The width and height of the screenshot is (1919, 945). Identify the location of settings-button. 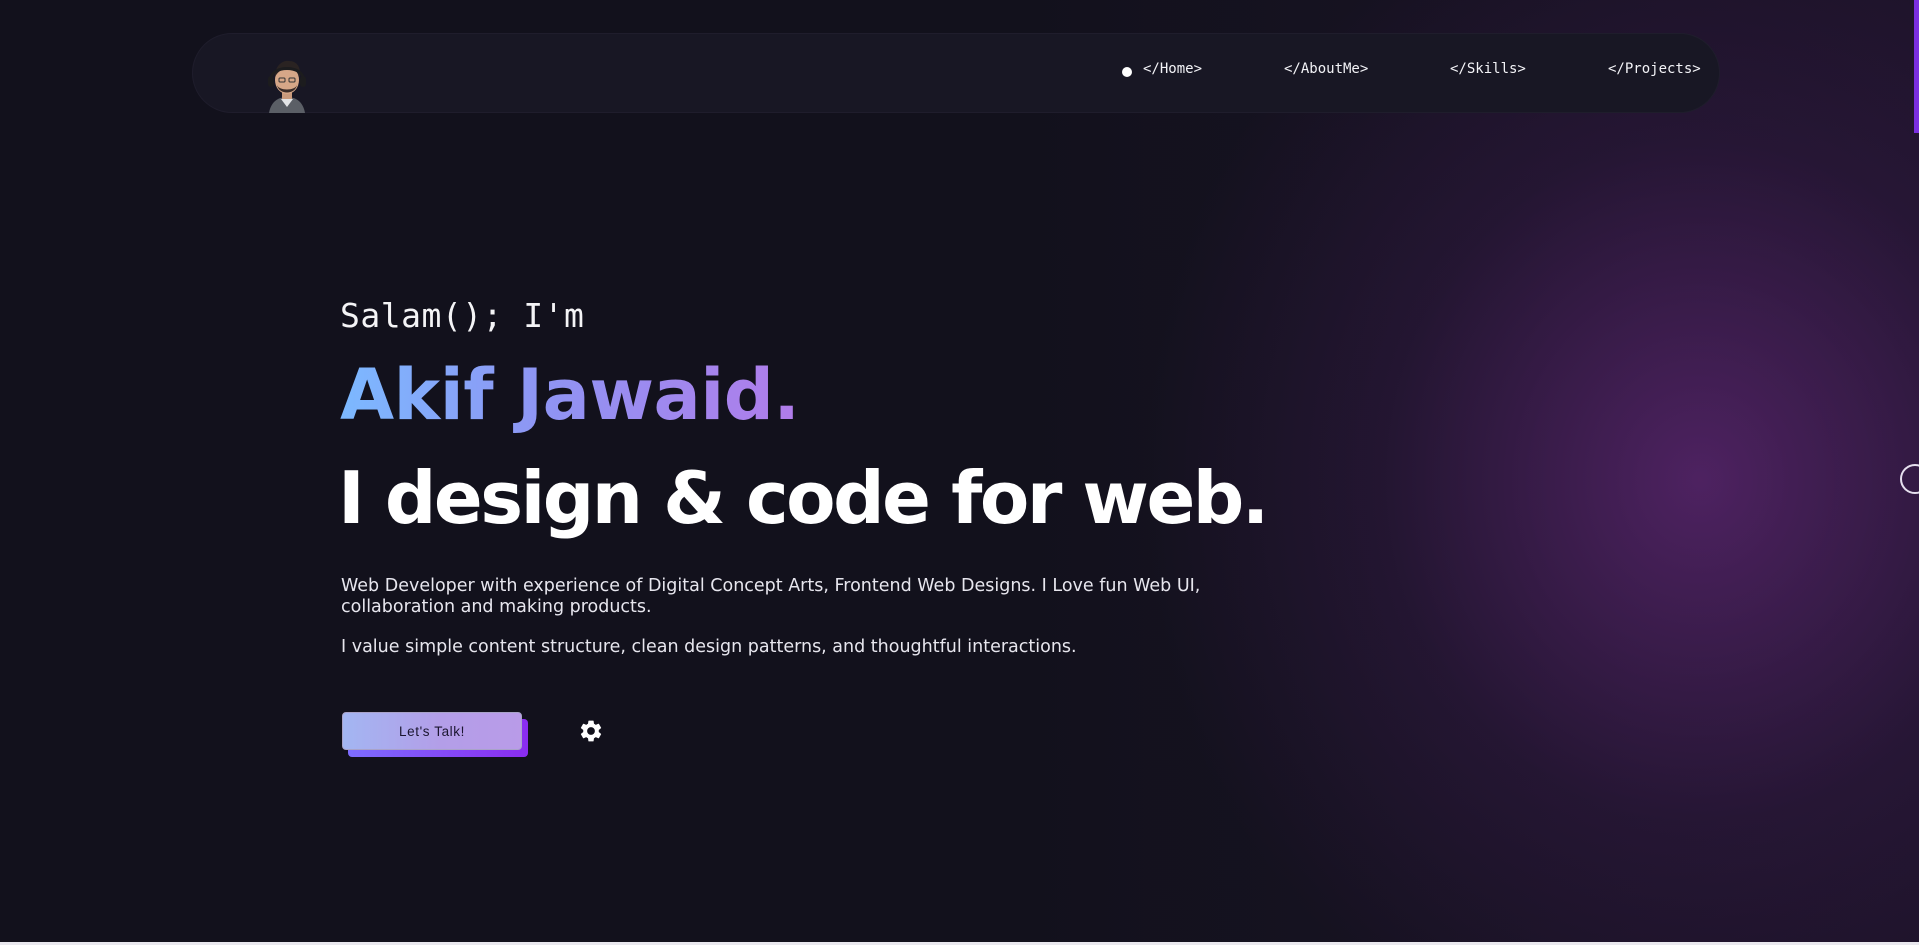
(591, 731).